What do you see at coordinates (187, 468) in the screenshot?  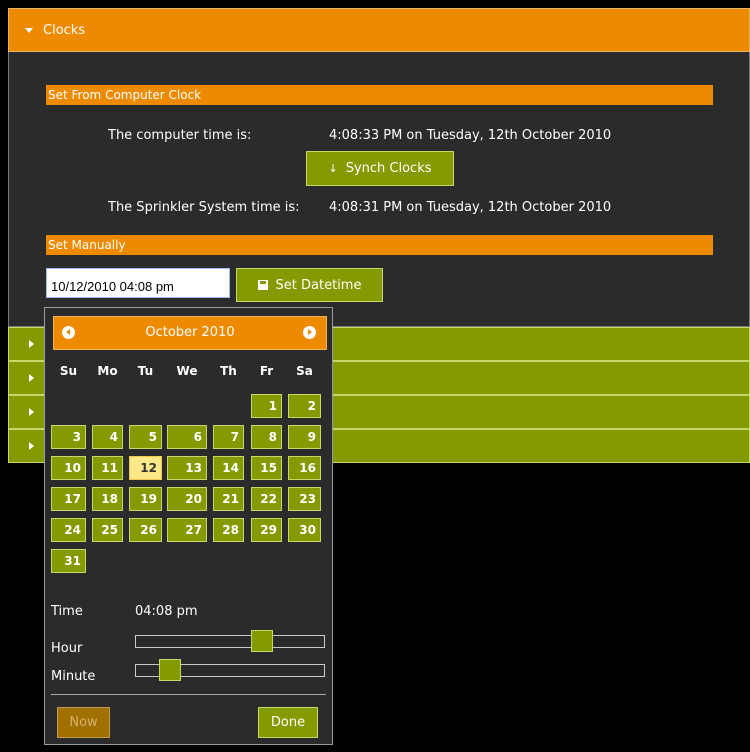 I see `day-cell-13: 13` at bounding box center [187, 468].